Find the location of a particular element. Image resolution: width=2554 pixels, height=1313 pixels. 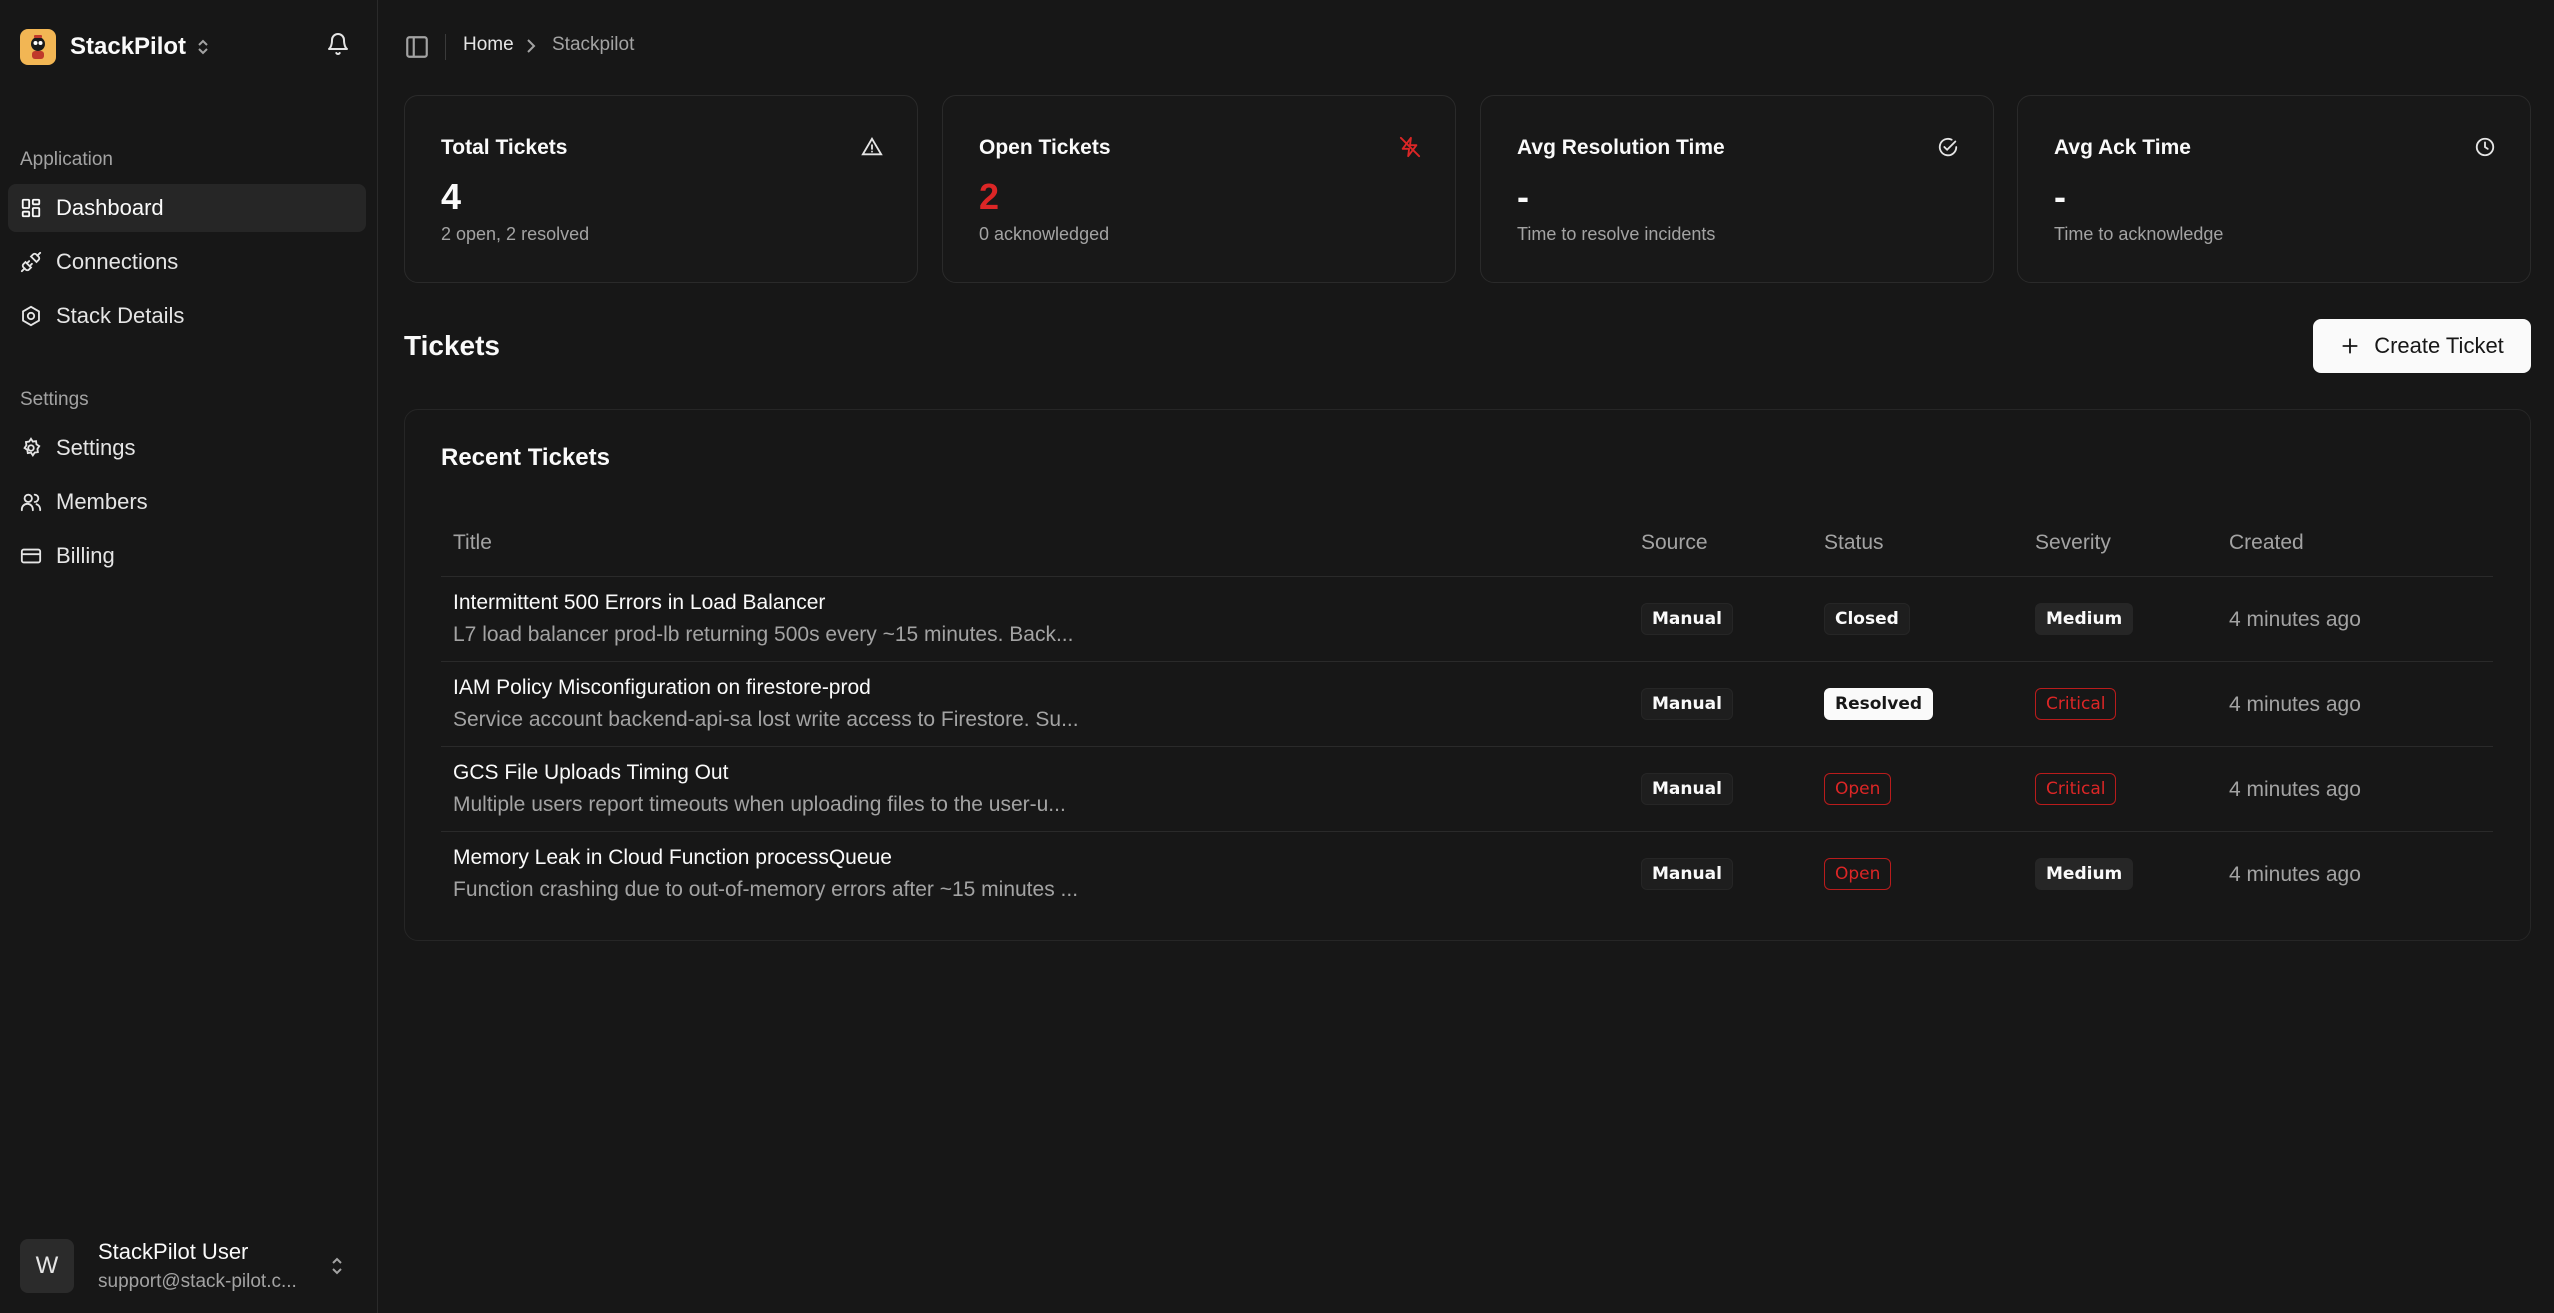

sidebar-item-connections: Connections is located at coordinates (187, 262).